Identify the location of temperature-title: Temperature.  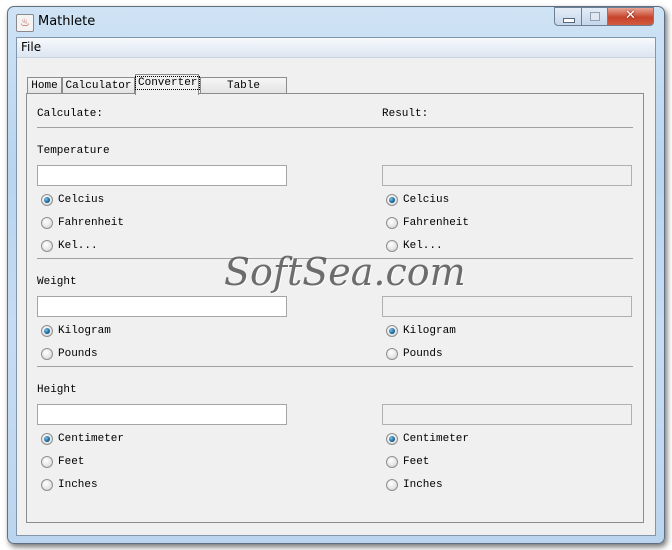
(73, 151).